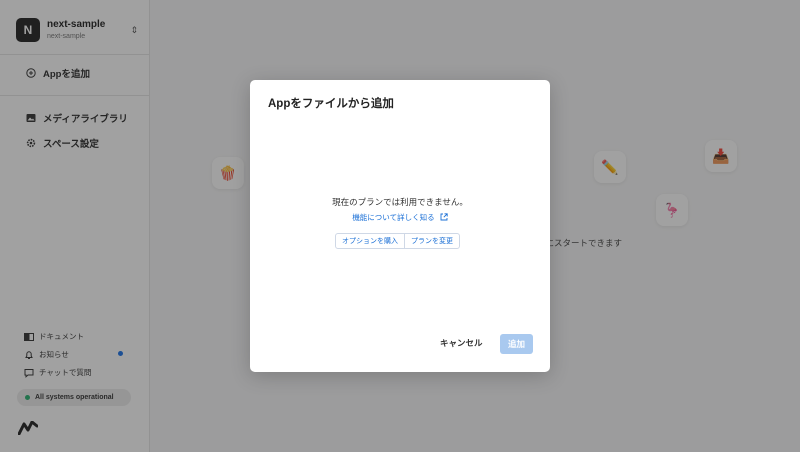 Image resolution: width=800 pixels, height=452 pixels. What do you see at coordinates (400, 202) in the screenshot?
I see `plan-unavailable-message: 現在のプランでは利用できません。` at bounding box center [400, 202].